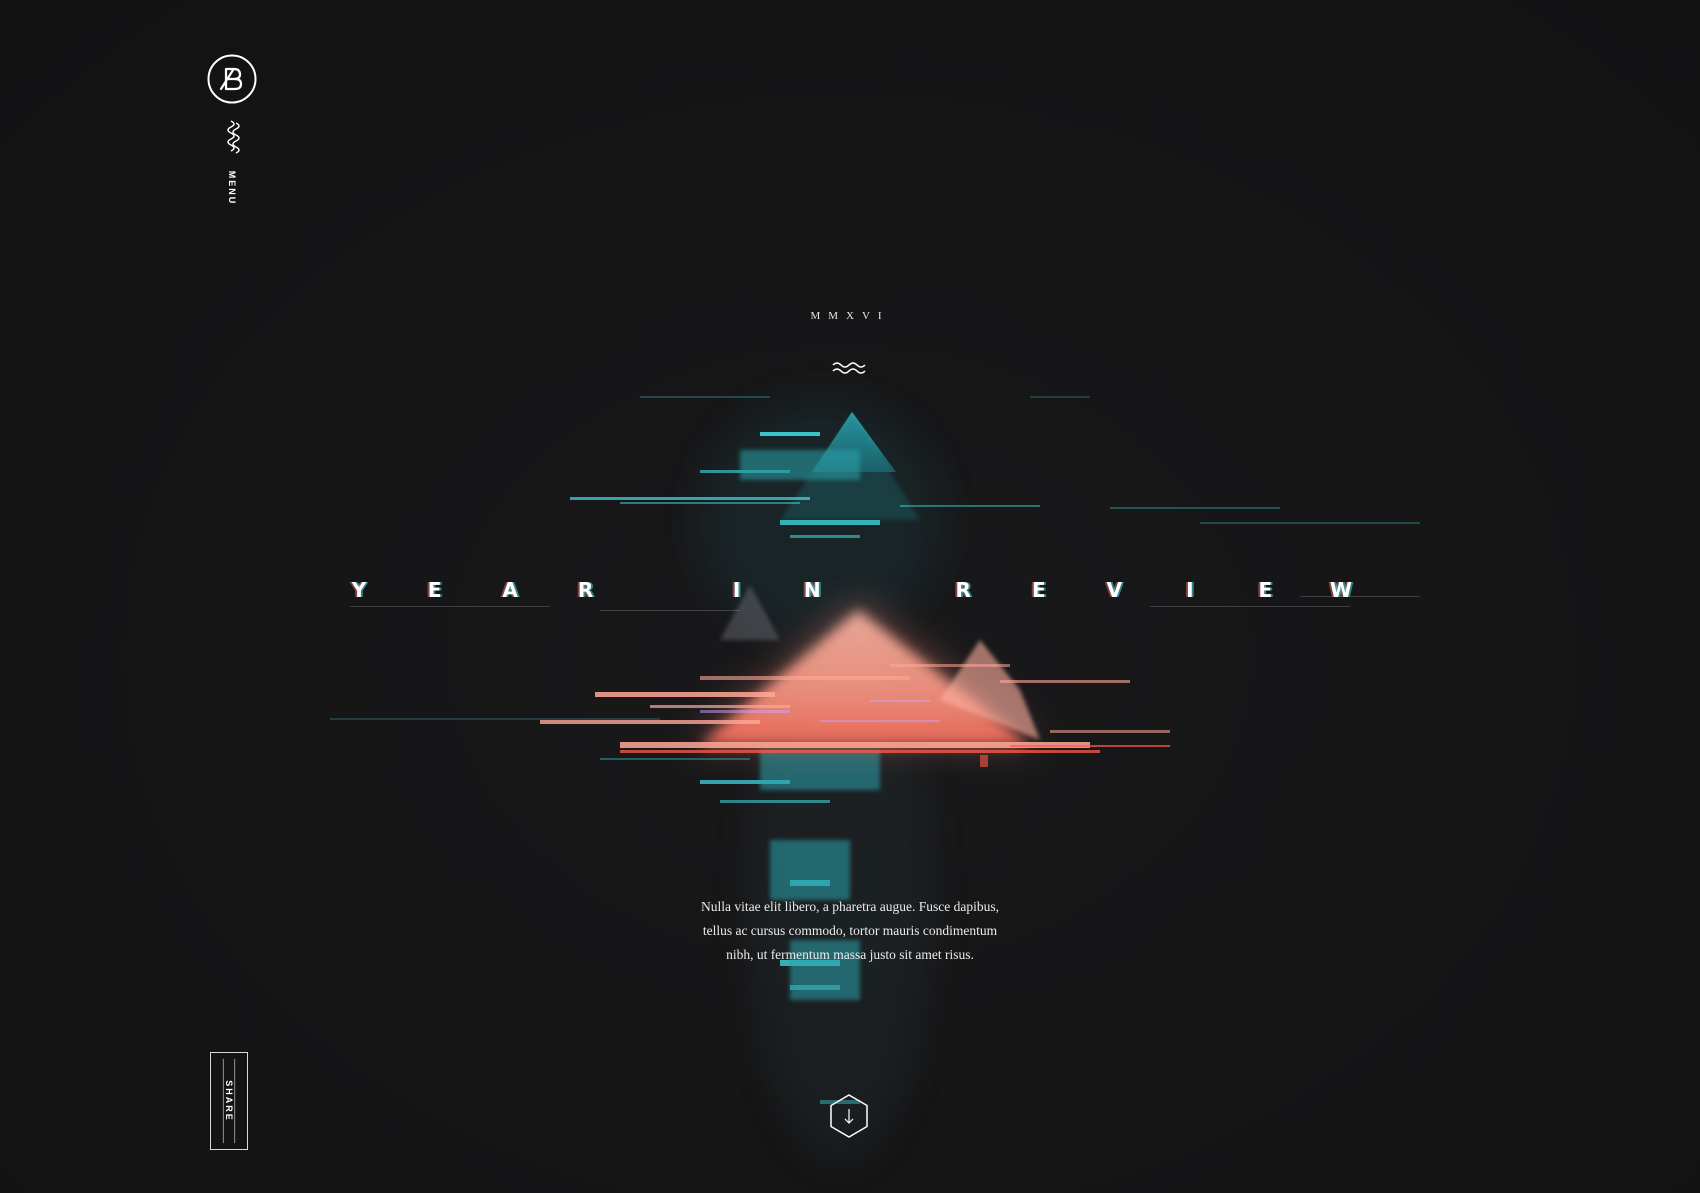  Describe the element at coordinates (850, 316) in the screenshot. I see `year-roman-numeral: MMXVI` at that location.